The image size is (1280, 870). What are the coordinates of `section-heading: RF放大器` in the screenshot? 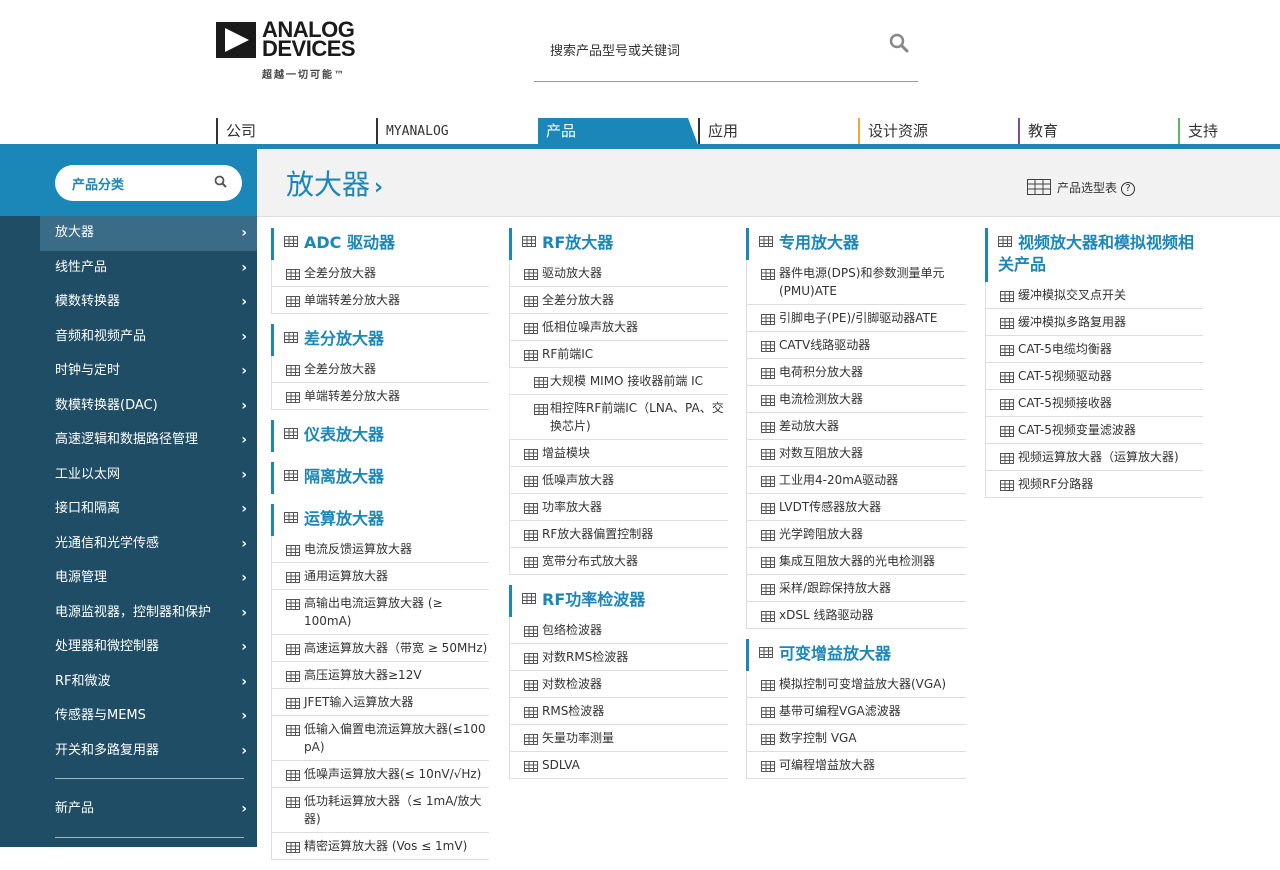 It's located at (618, 244).